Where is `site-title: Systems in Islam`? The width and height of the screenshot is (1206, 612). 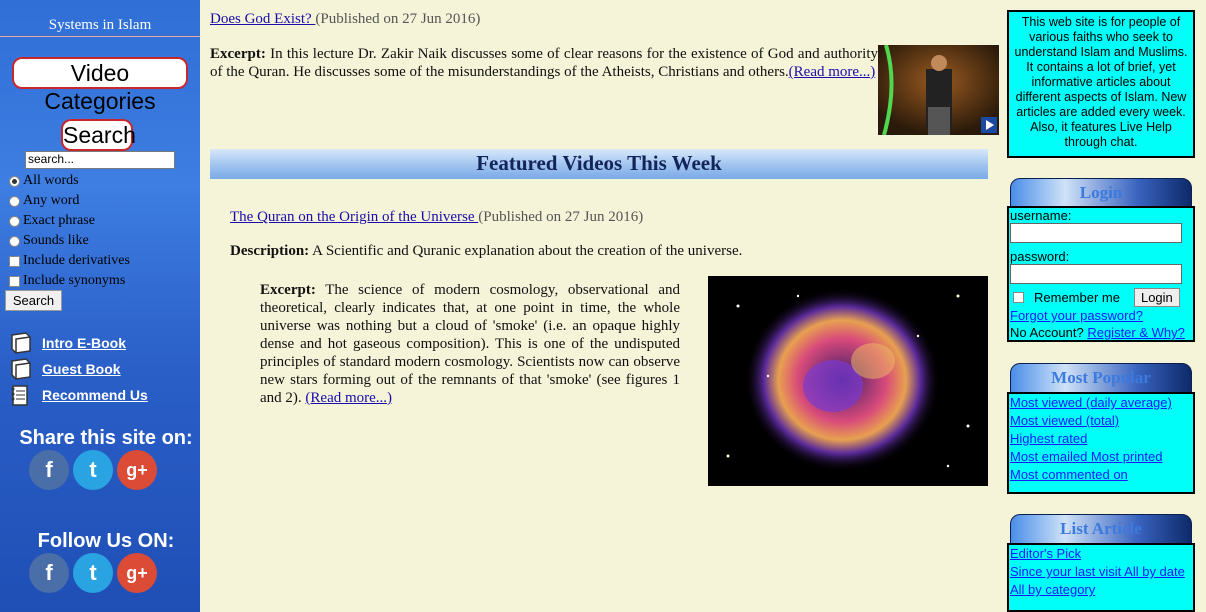 site-title: Systems in Islam is located at coordinates (100, 25).